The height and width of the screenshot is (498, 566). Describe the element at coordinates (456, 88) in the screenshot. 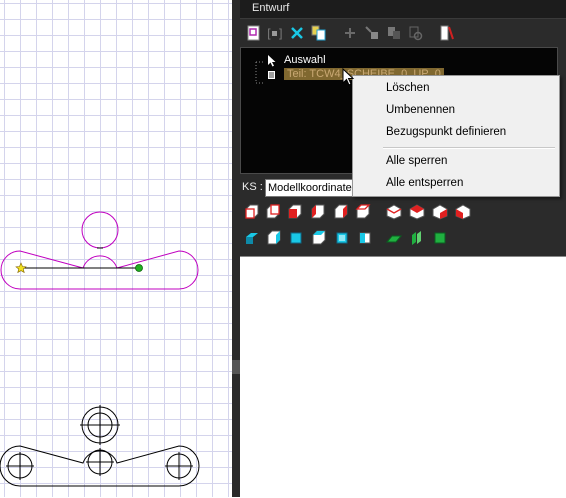

I see `menu-item-loeschen: Löschen` at that location.